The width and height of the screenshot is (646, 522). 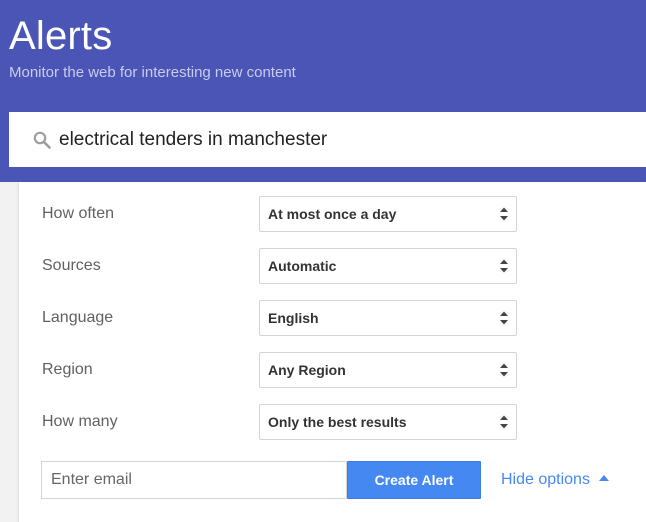 What do you see at coordinates (71, 265) in the screenshot?
I see `sources-label: Sources` at bounding box center [71, 265].